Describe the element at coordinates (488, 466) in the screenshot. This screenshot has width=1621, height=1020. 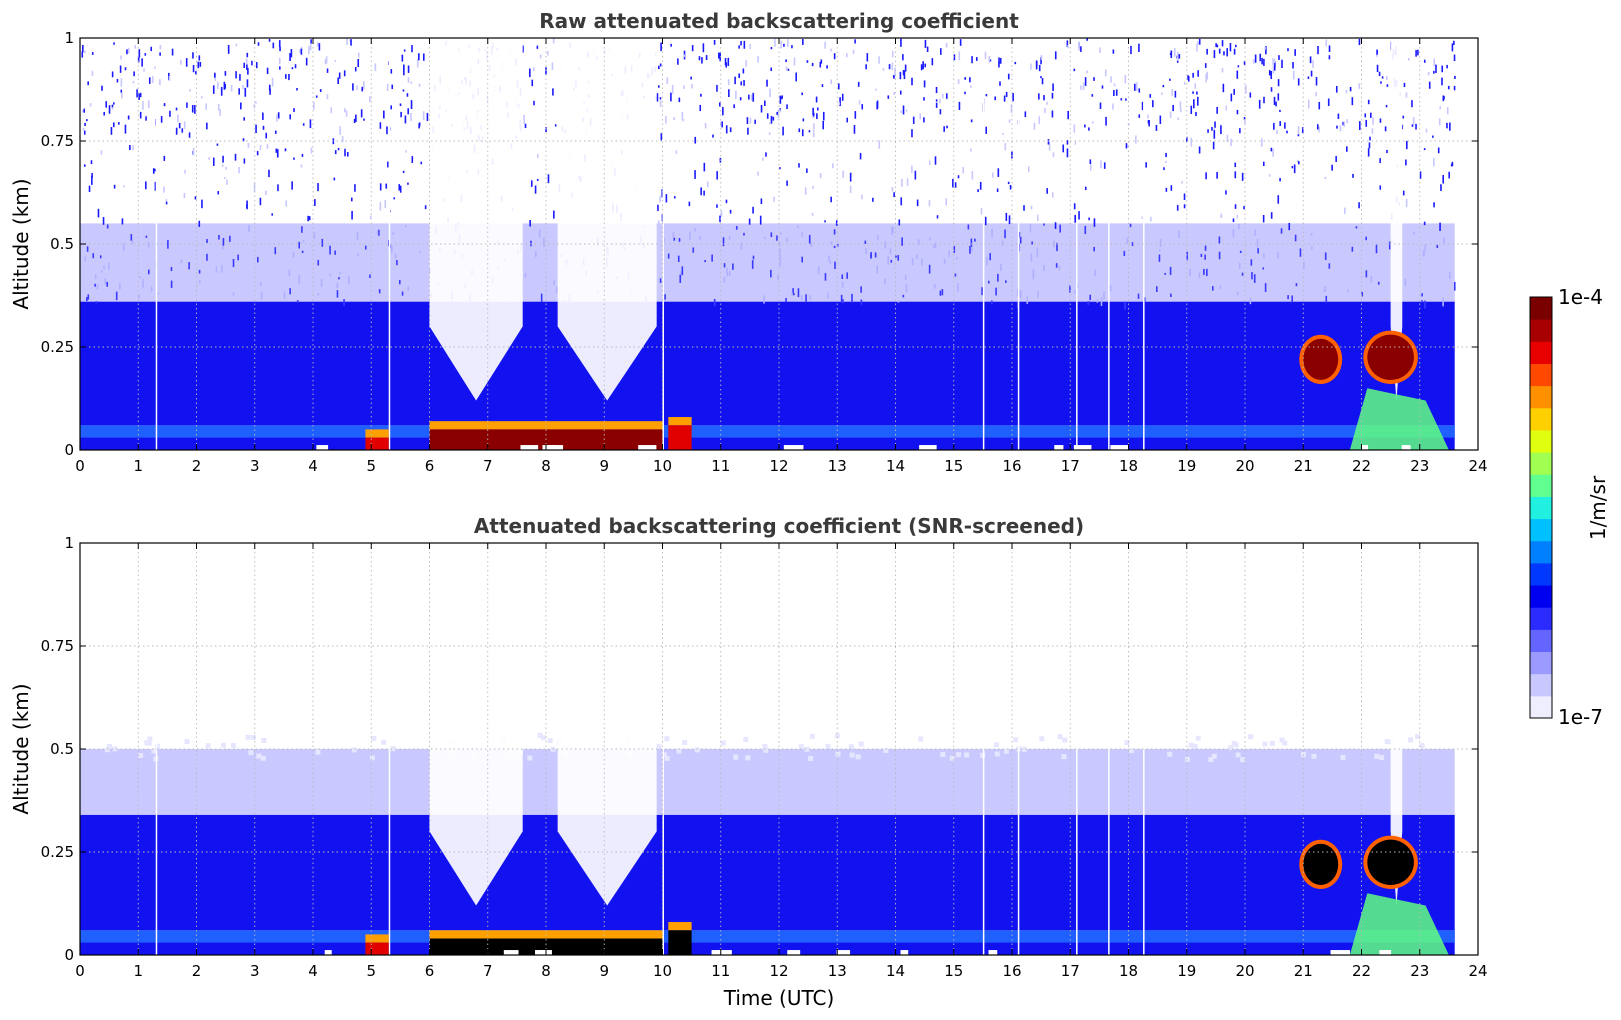
I see `top-xtick-label: 7` at that location.